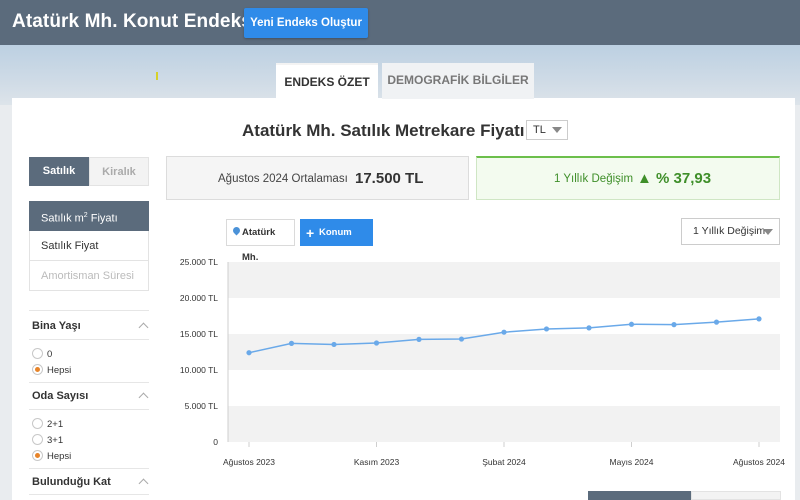 This screenshot has width=800, height=500. I want to click on menu-item-m2-price: Satılık m2 Fiyatı, so click(89, 216).